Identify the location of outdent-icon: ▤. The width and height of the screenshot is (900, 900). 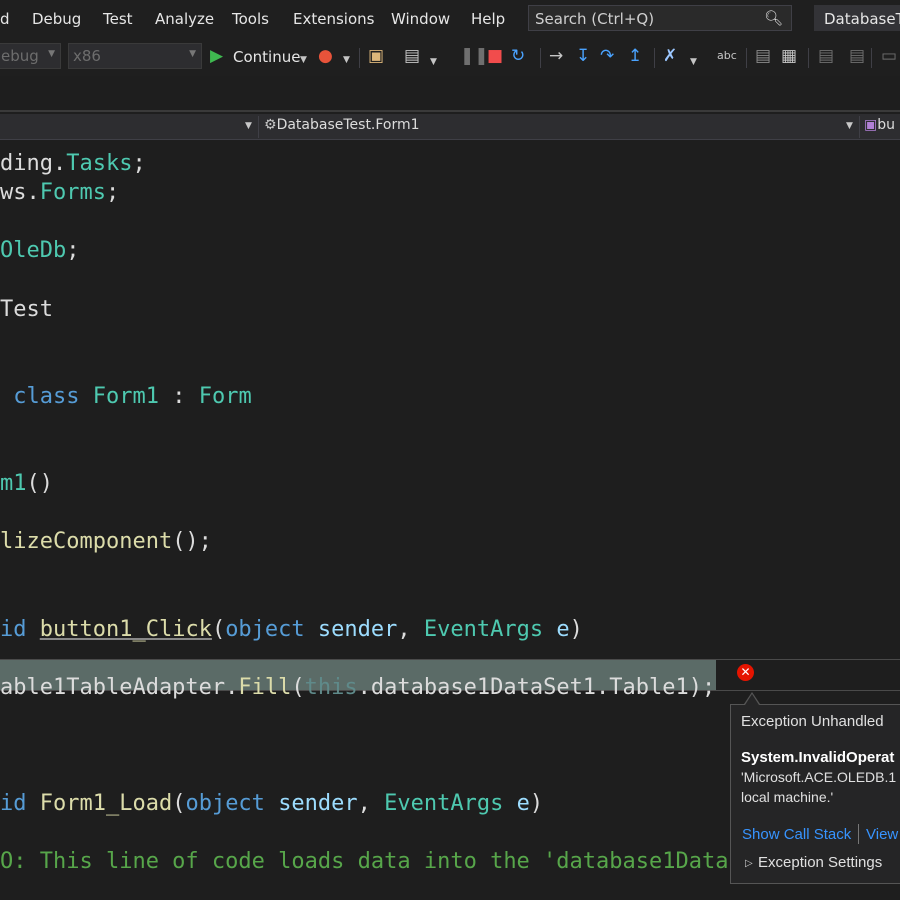
(857, 56).